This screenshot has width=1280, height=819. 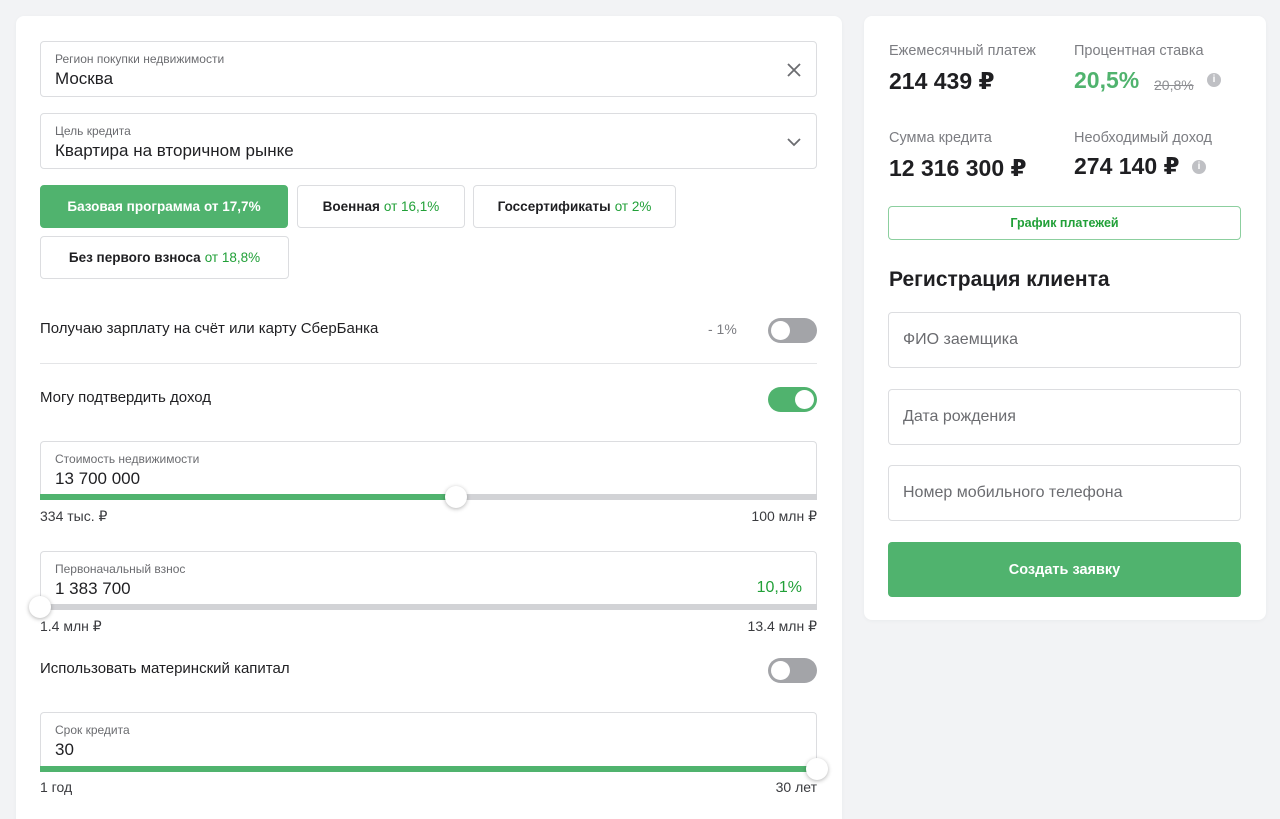 I want to click on chevron-down-icon, so click(x=794, y=142).